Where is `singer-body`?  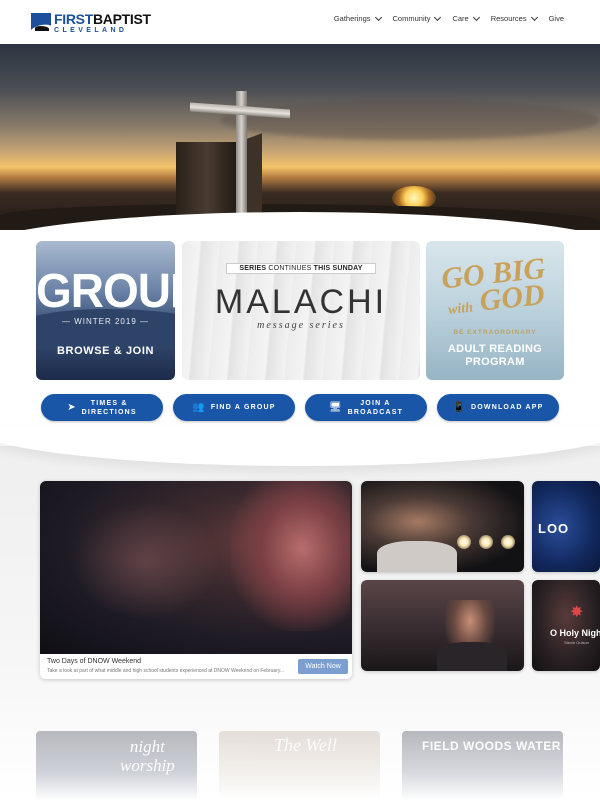
singer-body is located at coordinates (472, 656).